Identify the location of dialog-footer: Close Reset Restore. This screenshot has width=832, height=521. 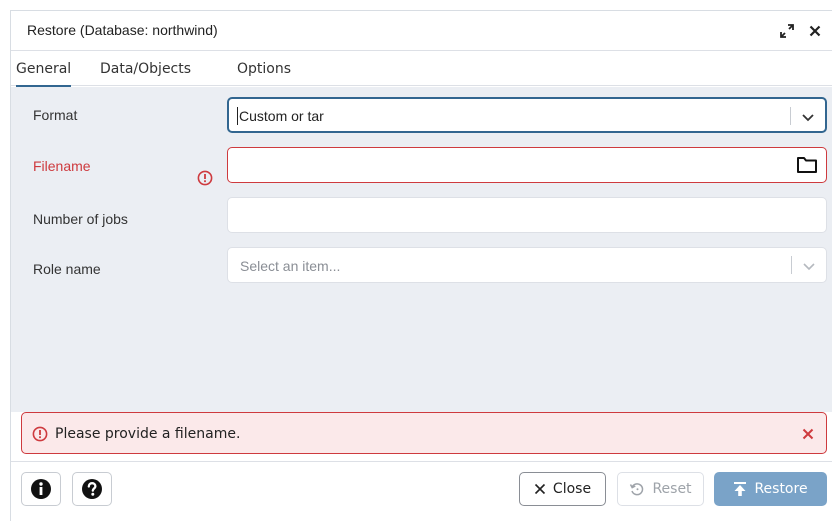
(421, 491).